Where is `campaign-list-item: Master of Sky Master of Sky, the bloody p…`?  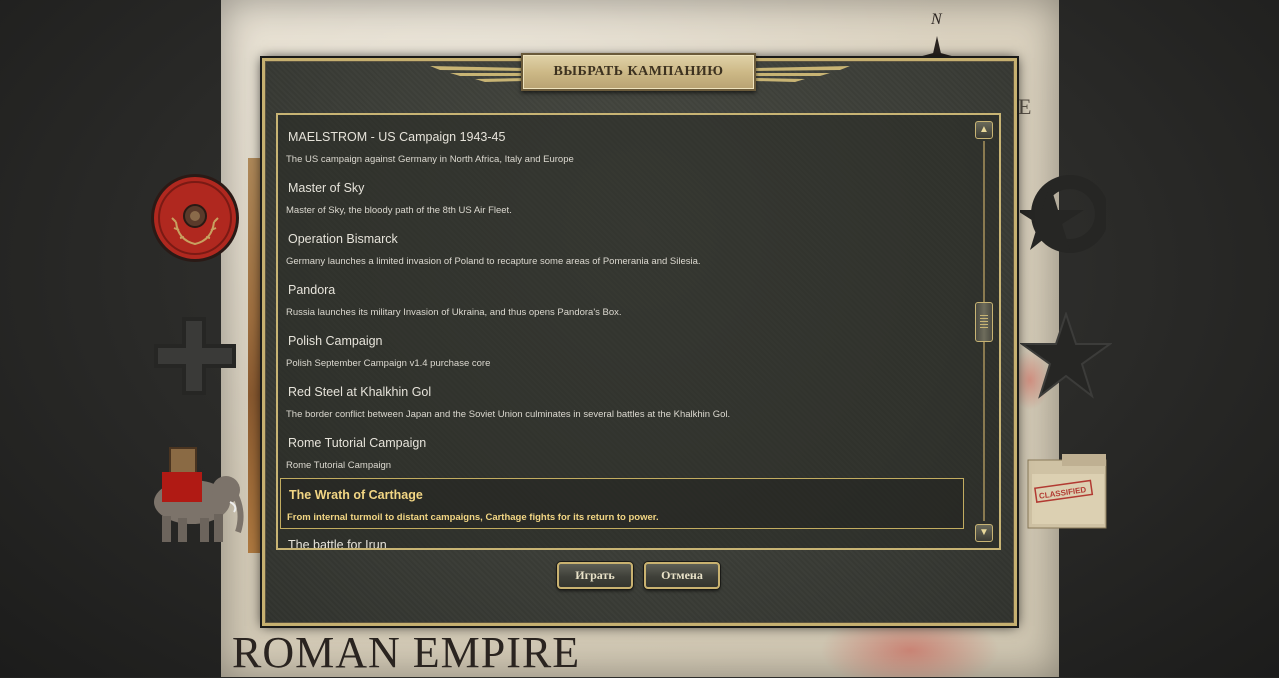 campaign-list-item: Master of Sky Master of Sky, the bloody p… is located at coordinates (622, 197).